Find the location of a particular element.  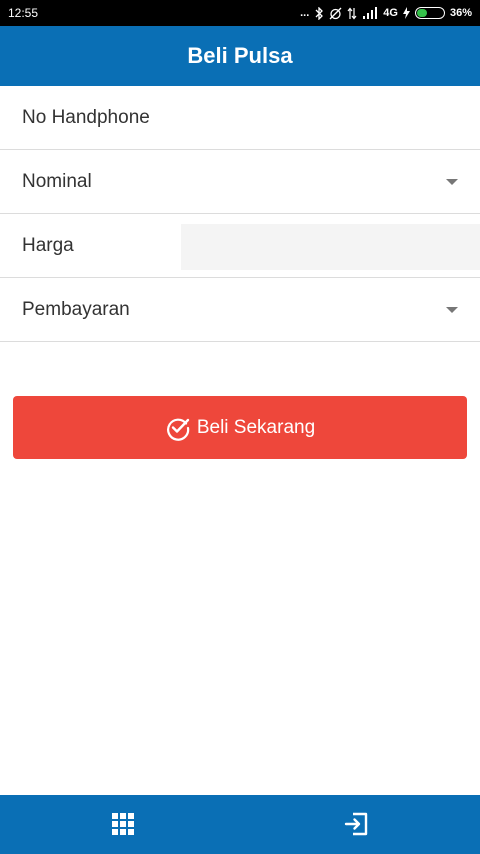

menu-grid-button is located at coordinates (123, 824).